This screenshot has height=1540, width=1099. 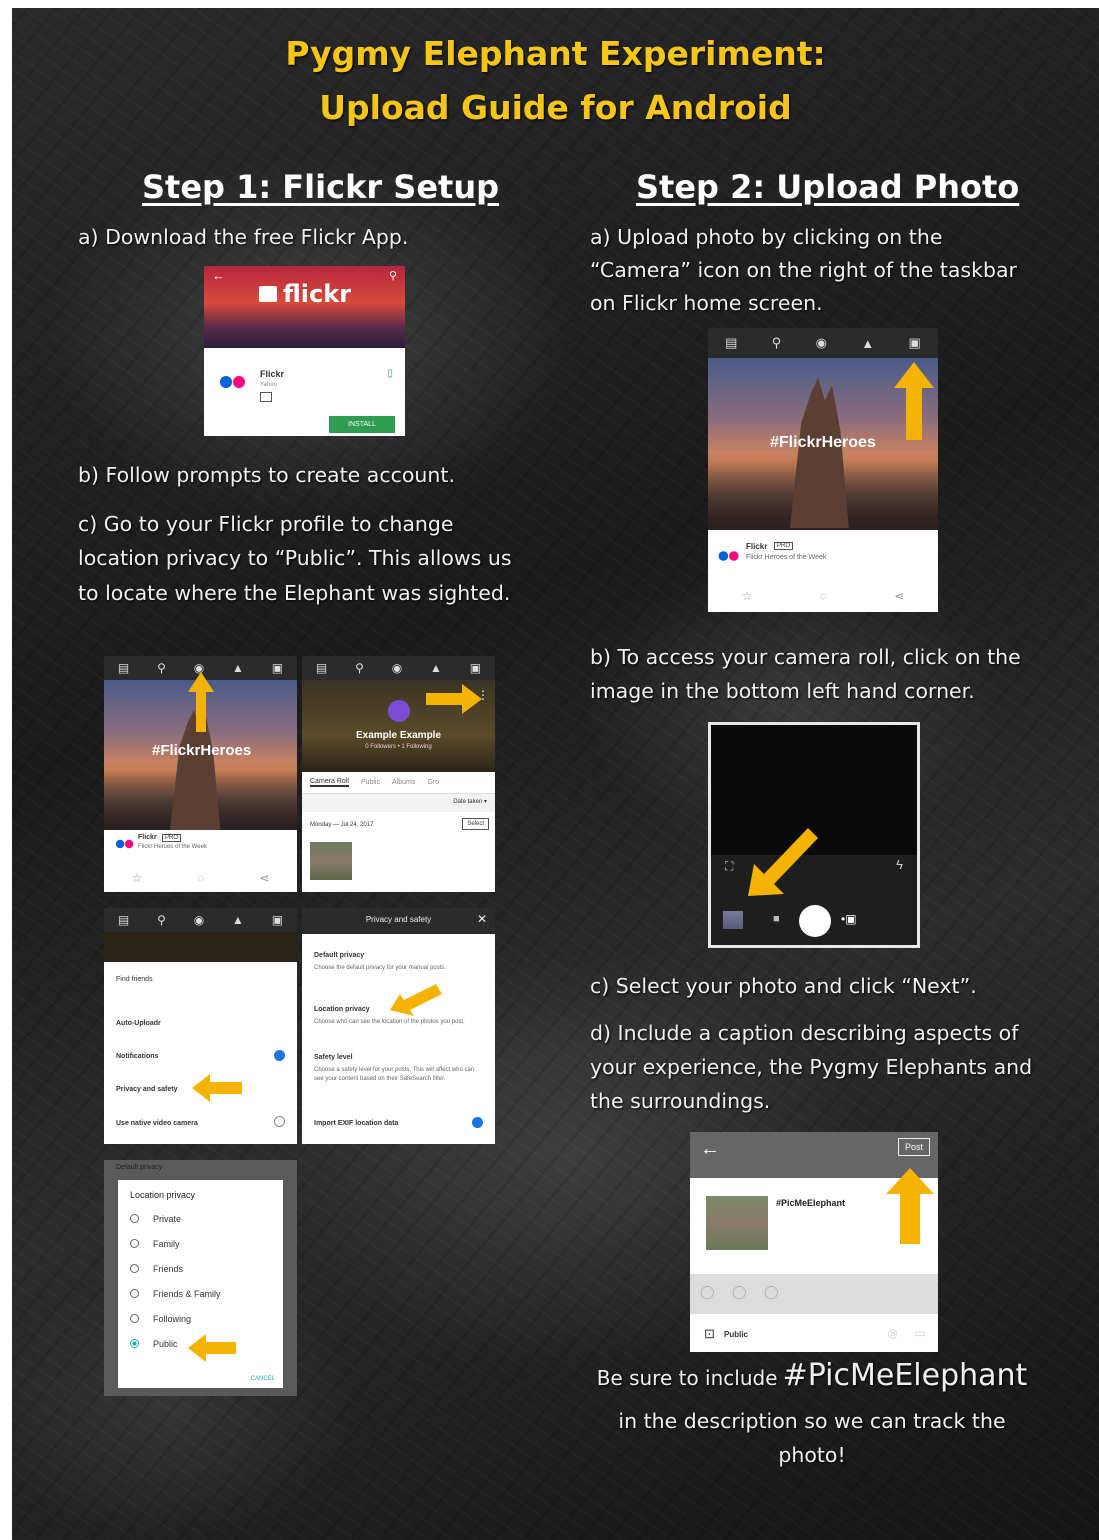 I want to click on lock-icon: ⊡, so click(x=709, y=1334).